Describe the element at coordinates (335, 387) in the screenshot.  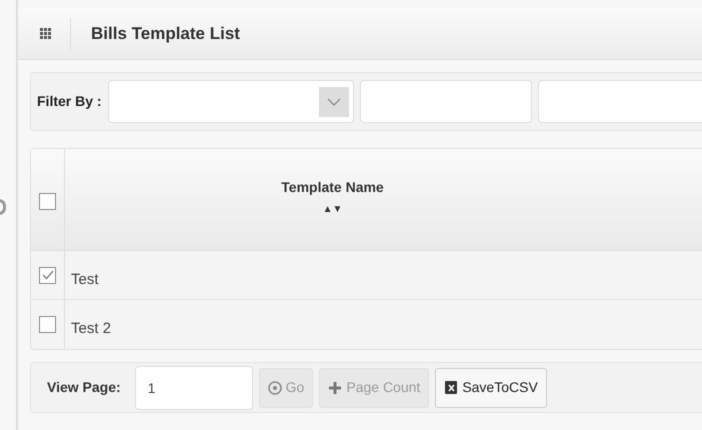
I see `plus-icon` at that location.